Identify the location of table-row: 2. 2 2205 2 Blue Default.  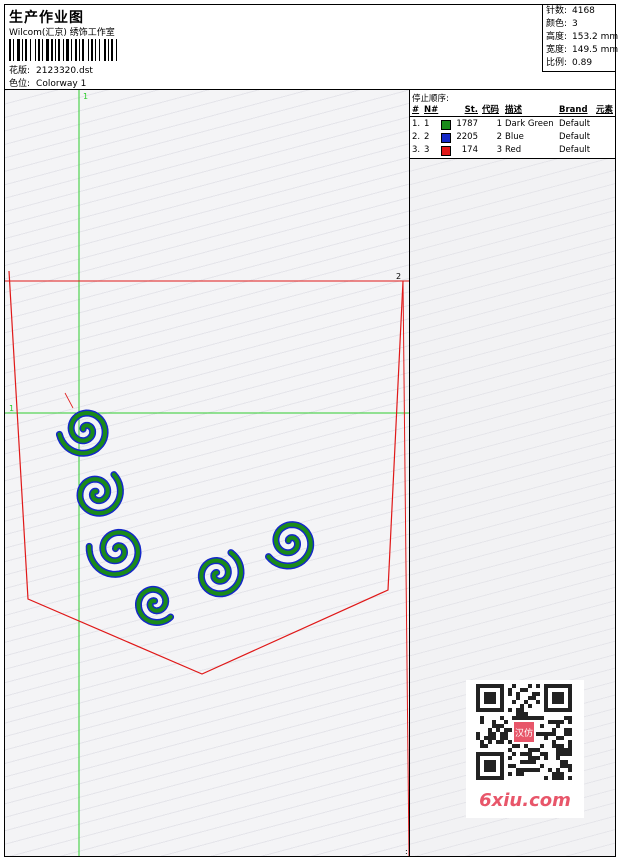
(501, 137).